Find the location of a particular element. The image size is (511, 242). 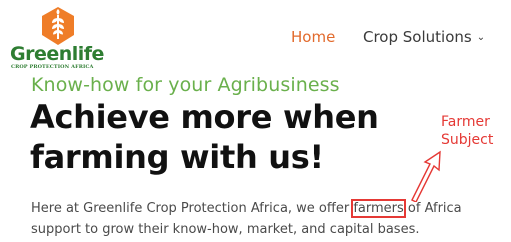

nav-item-crop-solutions-label: Crop Solutions is located at coordinates (417, 37).